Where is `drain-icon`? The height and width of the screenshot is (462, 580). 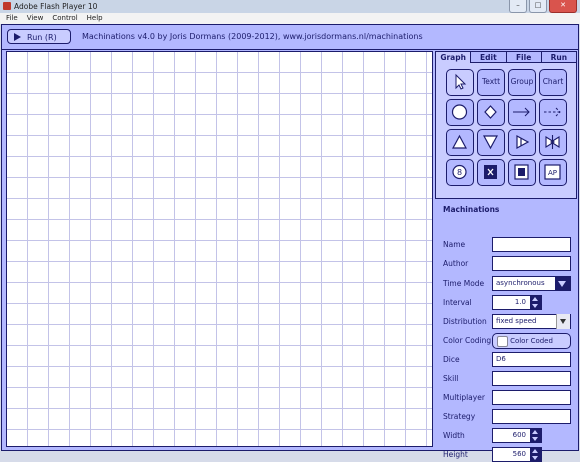 drain-icon is located at coordinates (490, 142).